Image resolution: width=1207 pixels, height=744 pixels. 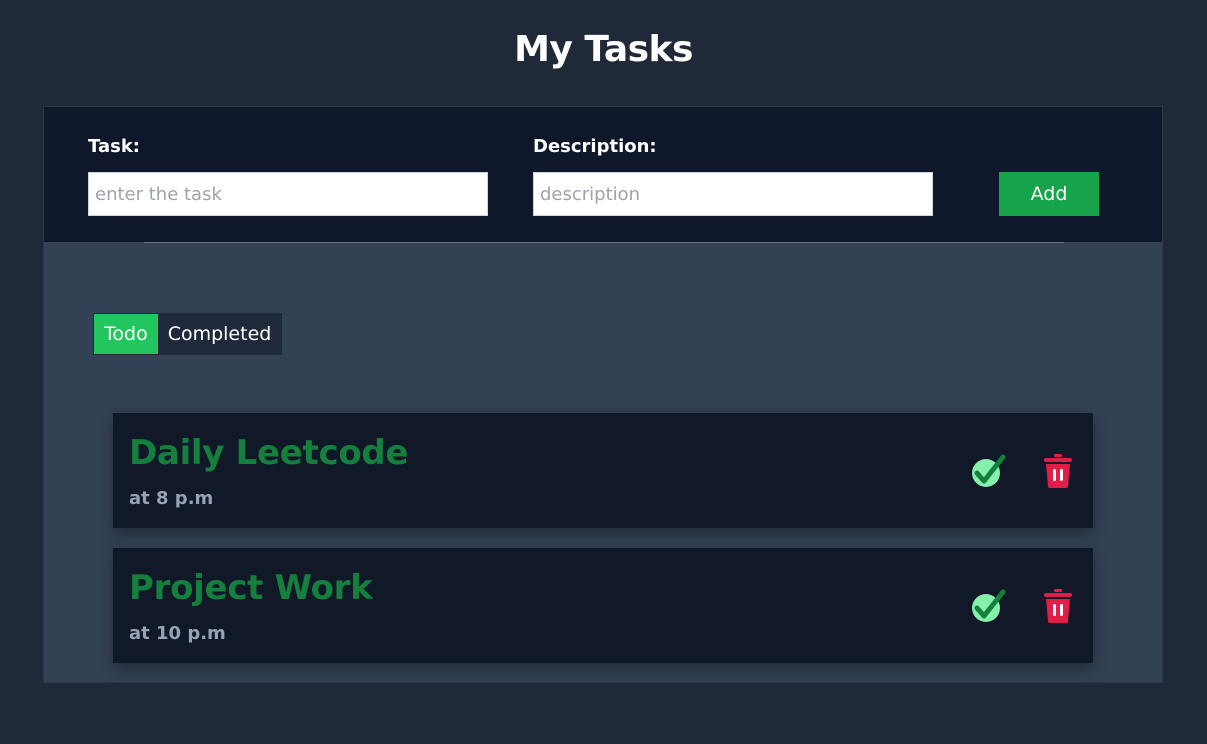 I want to click on divider, so click(x=604, y=242).